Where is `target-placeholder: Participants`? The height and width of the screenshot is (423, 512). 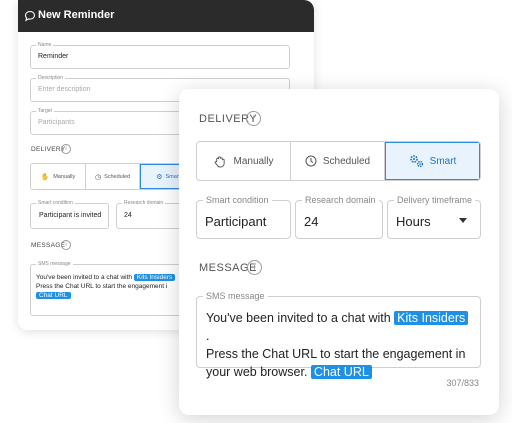
target-placeholder: Participants is located at coordinates (56, 122).